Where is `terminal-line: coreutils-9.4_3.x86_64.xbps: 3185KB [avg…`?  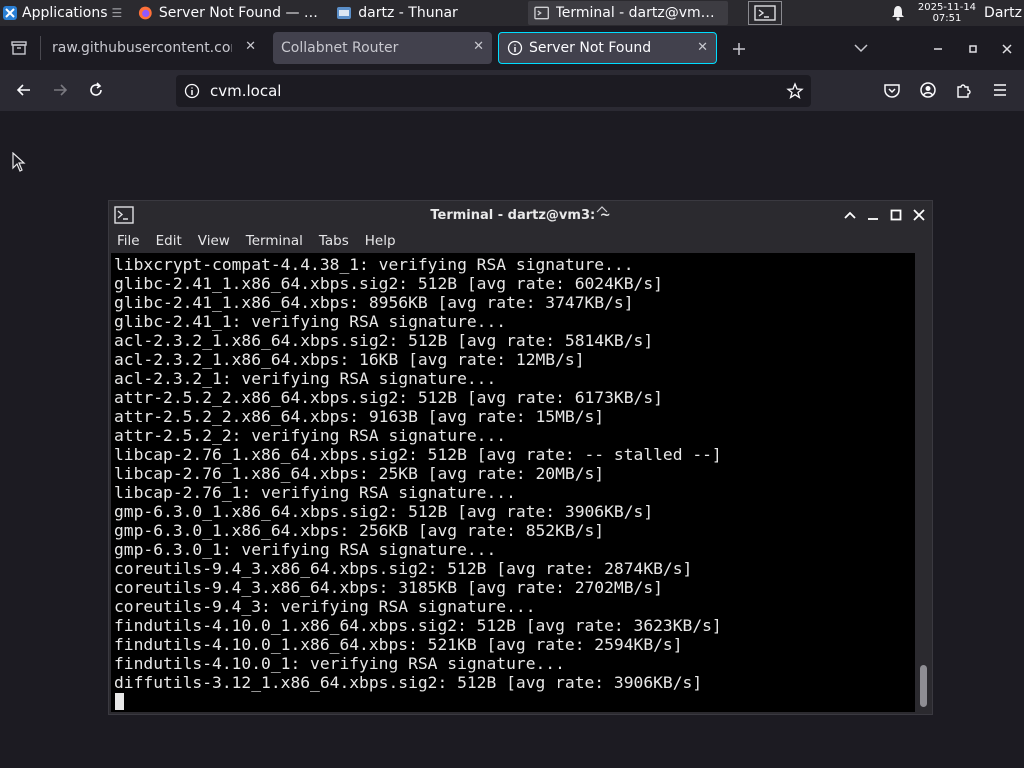
terminal-line: coreutils-9.4_3.x86_64.xbps: 3185KB [avg… is located at coordinates (388, 587).